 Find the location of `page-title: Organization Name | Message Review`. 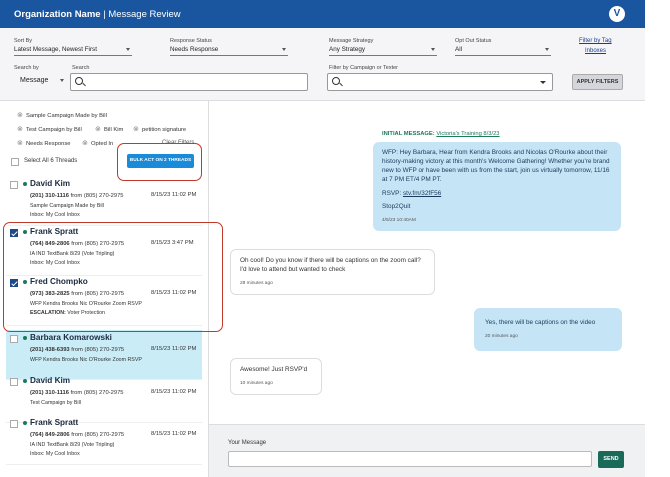

page-title: Organization Name | Message Review is located at coordinates (97, 14).